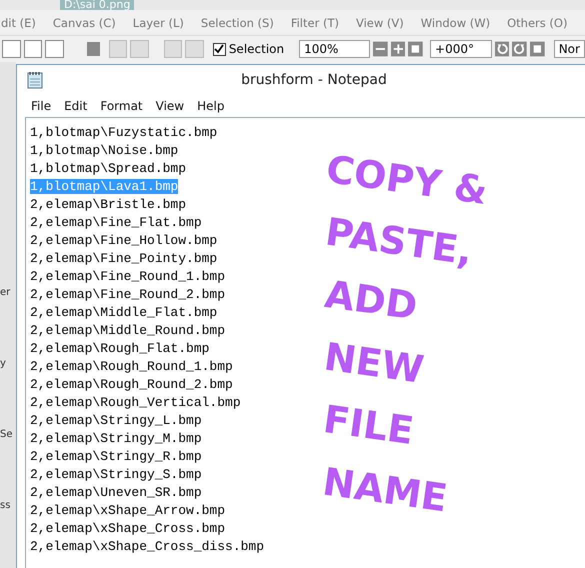  Describe the element at coordinates (380, 49) in the screenshot. I see `zoom-out-button` at that location.